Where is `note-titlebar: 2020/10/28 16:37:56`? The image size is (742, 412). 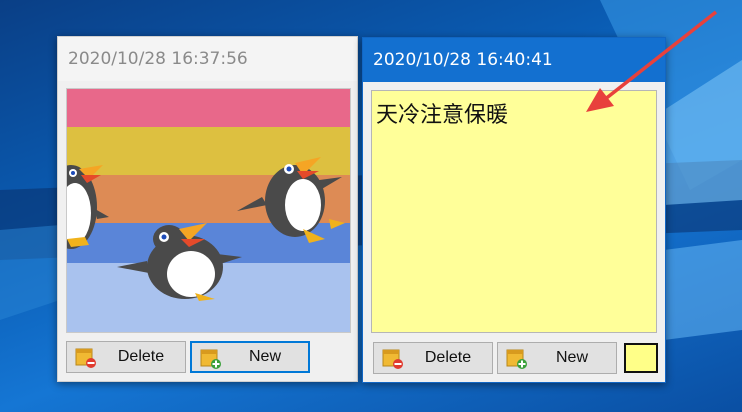 note-titlebar: 2020/10/28 16:37:56 is located at coordinates (207, 59).